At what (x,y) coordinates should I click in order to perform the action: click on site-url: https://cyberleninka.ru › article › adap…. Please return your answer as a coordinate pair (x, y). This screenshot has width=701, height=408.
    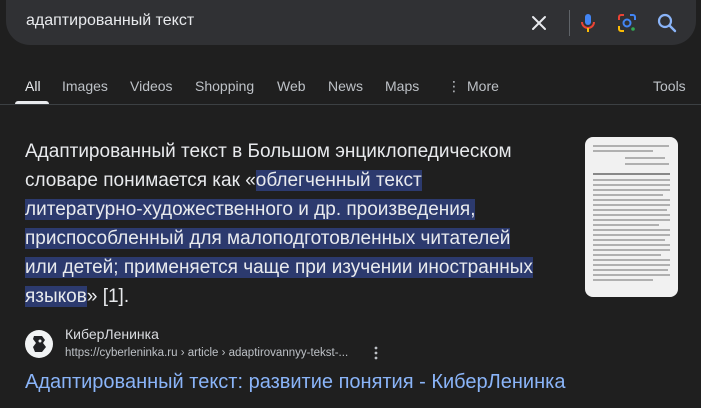
    Looking at the image, I should click on (207, 353).